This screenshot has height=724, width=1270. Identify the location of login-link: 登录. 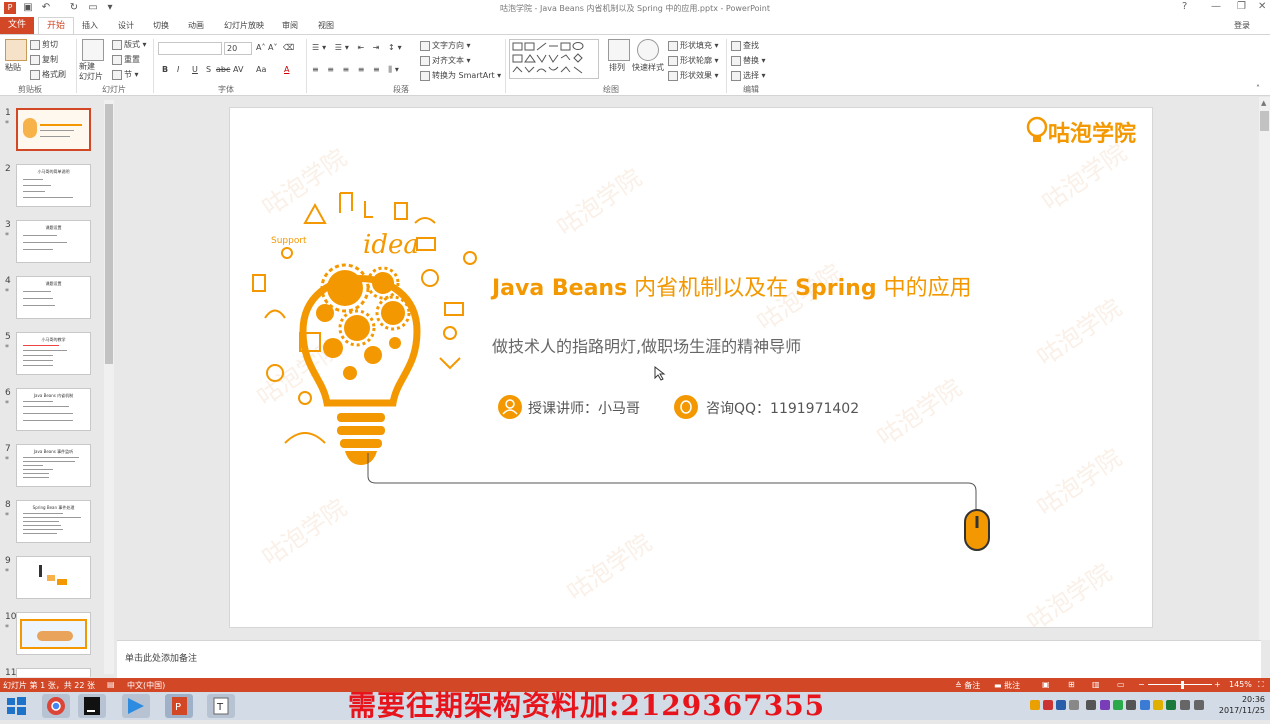
(1242, 25).